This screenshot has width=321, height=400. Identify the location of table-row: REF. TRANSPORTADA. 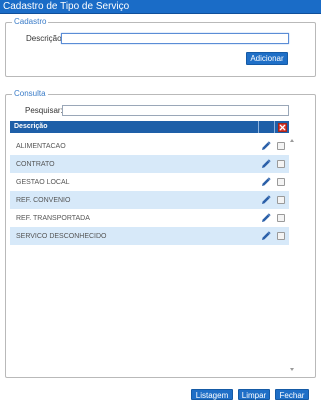
(149, 218).